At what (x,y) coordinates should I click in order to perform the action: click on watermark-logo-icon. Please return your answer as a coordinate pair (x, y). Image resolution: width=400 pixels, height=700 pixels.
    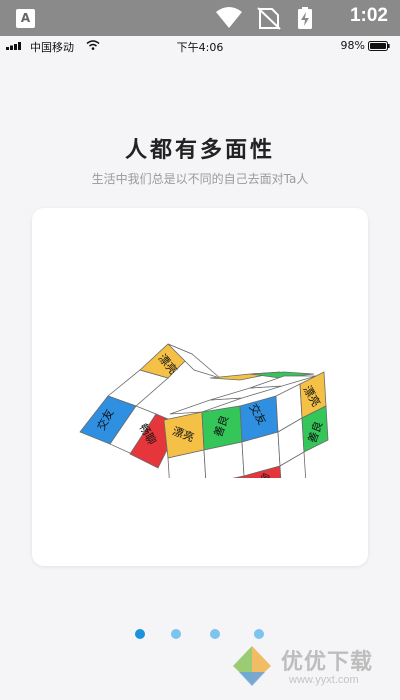
    Looking at the image, I should click on (252, 666).